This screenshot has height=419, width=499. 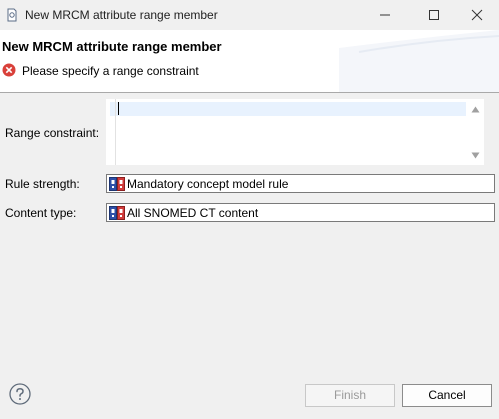 I want to click on range-constraint-label: Range constraint:, so click(x=52, y=133).